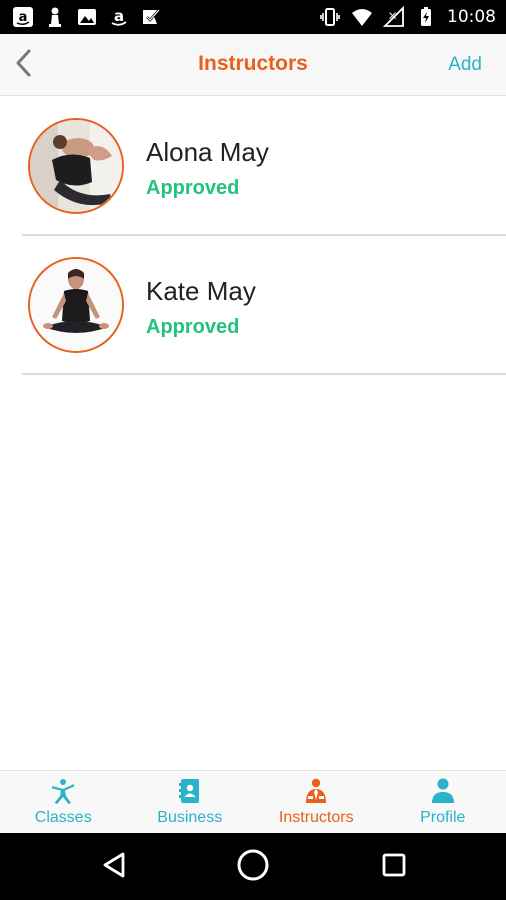 The image size is (506, 900). I want to click on tab-instructors: Instructors, so click(316, 802).